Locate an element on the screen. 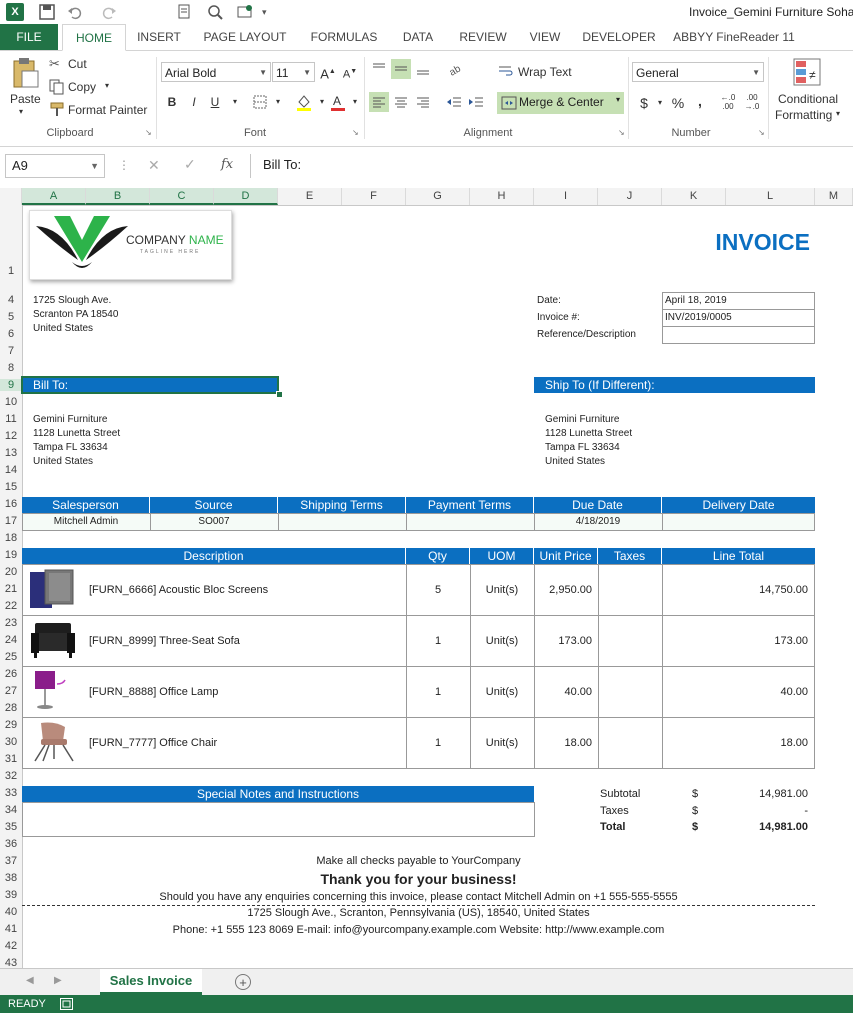  row-header: 34 is located at coordinates (11, 810).